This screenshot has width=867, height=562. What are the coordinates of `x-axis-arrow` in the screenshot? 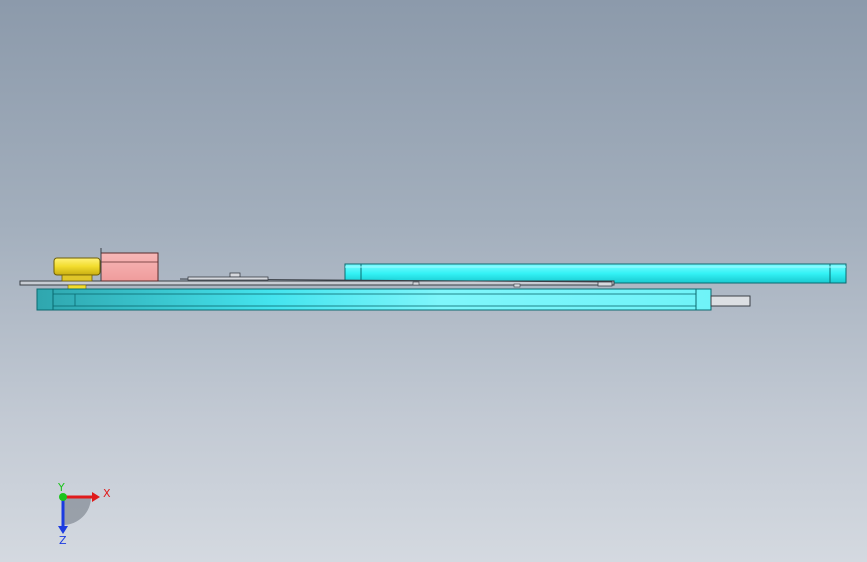 It's located at (96, 497).